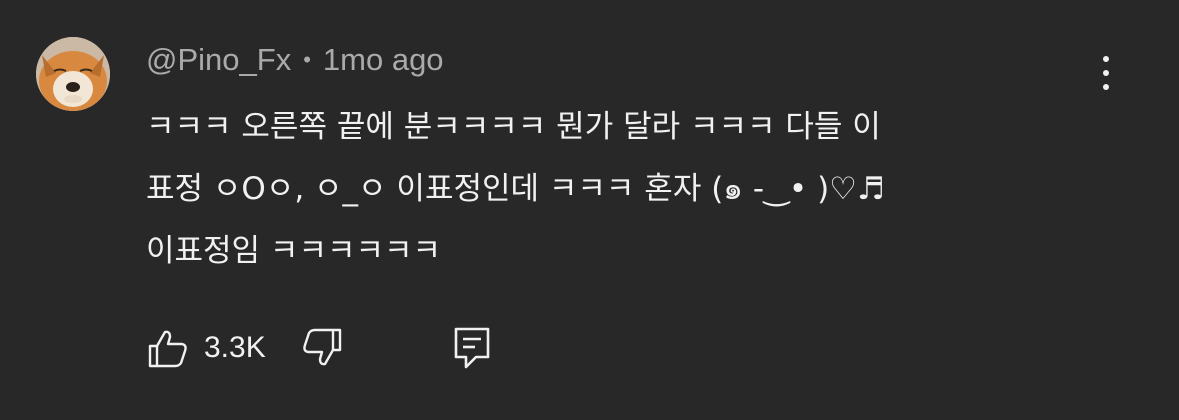  Describe the element at coordinates (294, 251) in the screenshot. I see `comment-line: 이표정임 ㅋㅋㅋㅋㅋㅋ` at that location.